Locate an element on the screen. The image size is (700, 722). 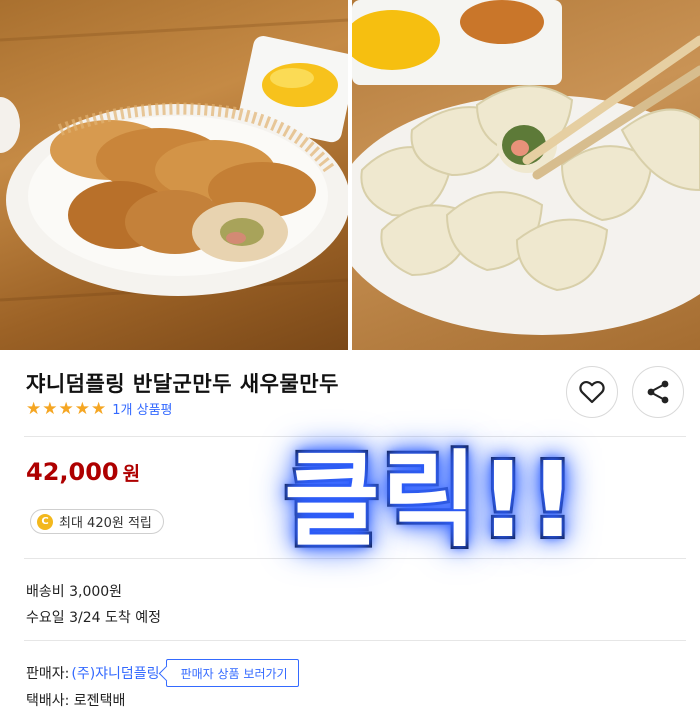
seller-name-link: (주)쟈니덤플링 is located at coordinates (115, 673).